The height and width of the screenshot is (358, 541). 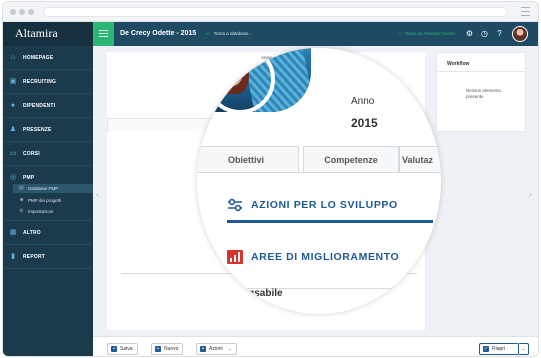 What do you see at coordinates (43, 188) in the screenshot?
I see `sidebar-subitem-label: Database PMP` at bounding box center [43, 188].